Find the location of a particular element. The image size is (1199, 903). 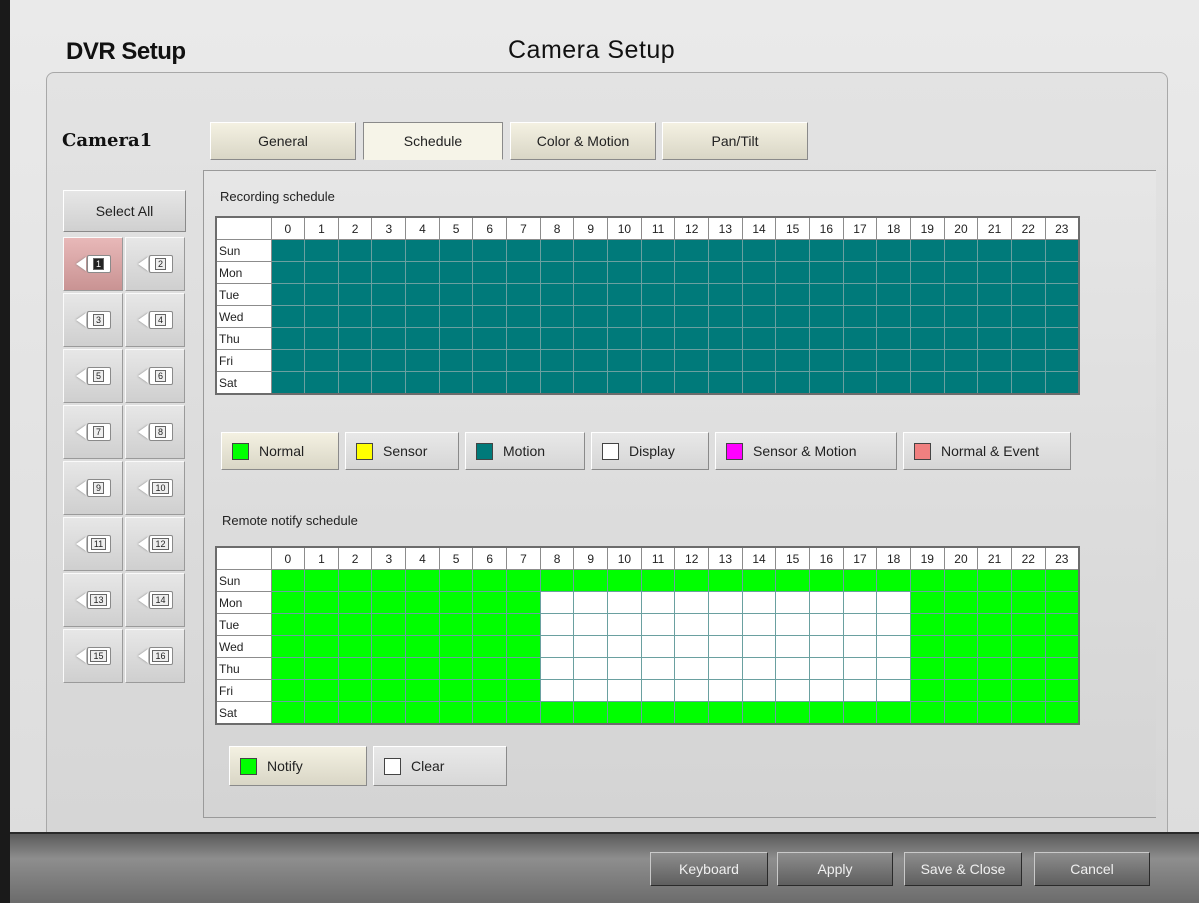

camera-button-3: 3 is located at coordinates (93, 320).